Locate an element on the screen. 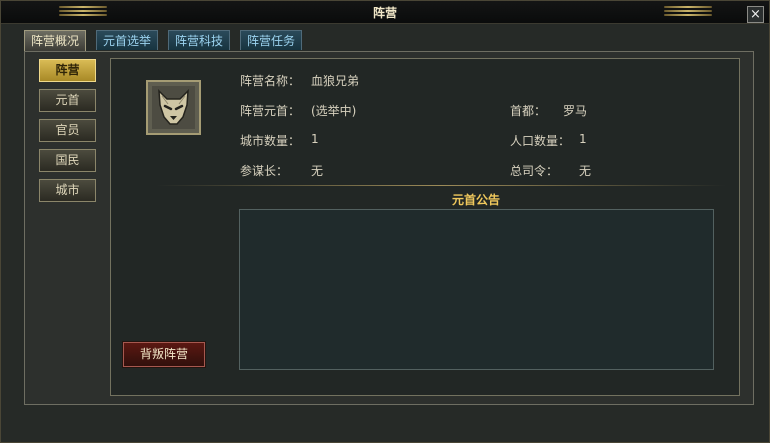  faction-emblem is located at coordinates (173, 107).